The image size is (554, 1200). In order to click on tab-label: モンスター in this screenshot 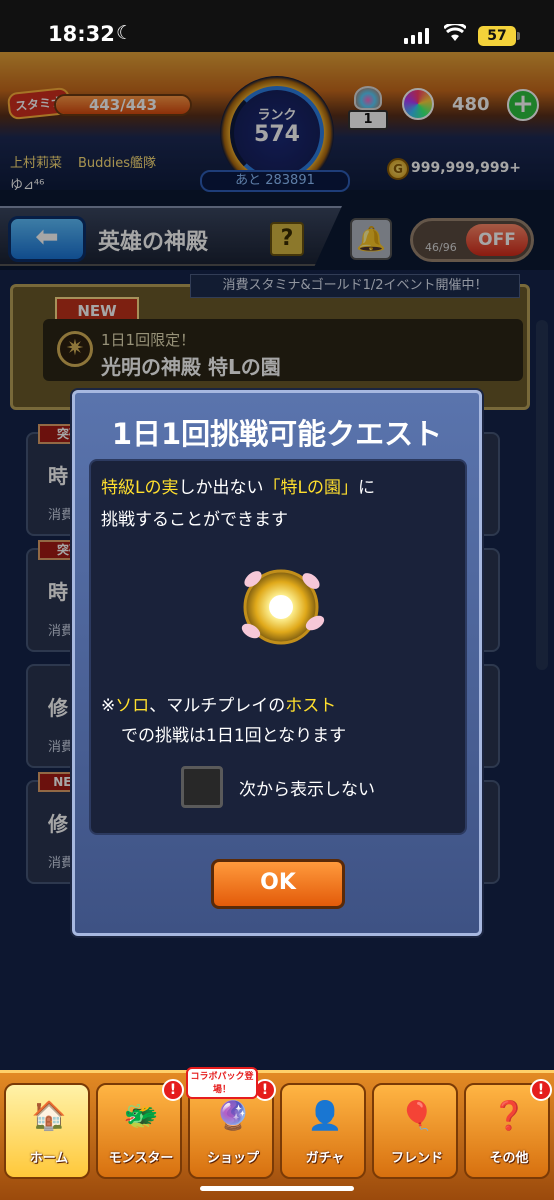, I will do `click(141, 1158)`.